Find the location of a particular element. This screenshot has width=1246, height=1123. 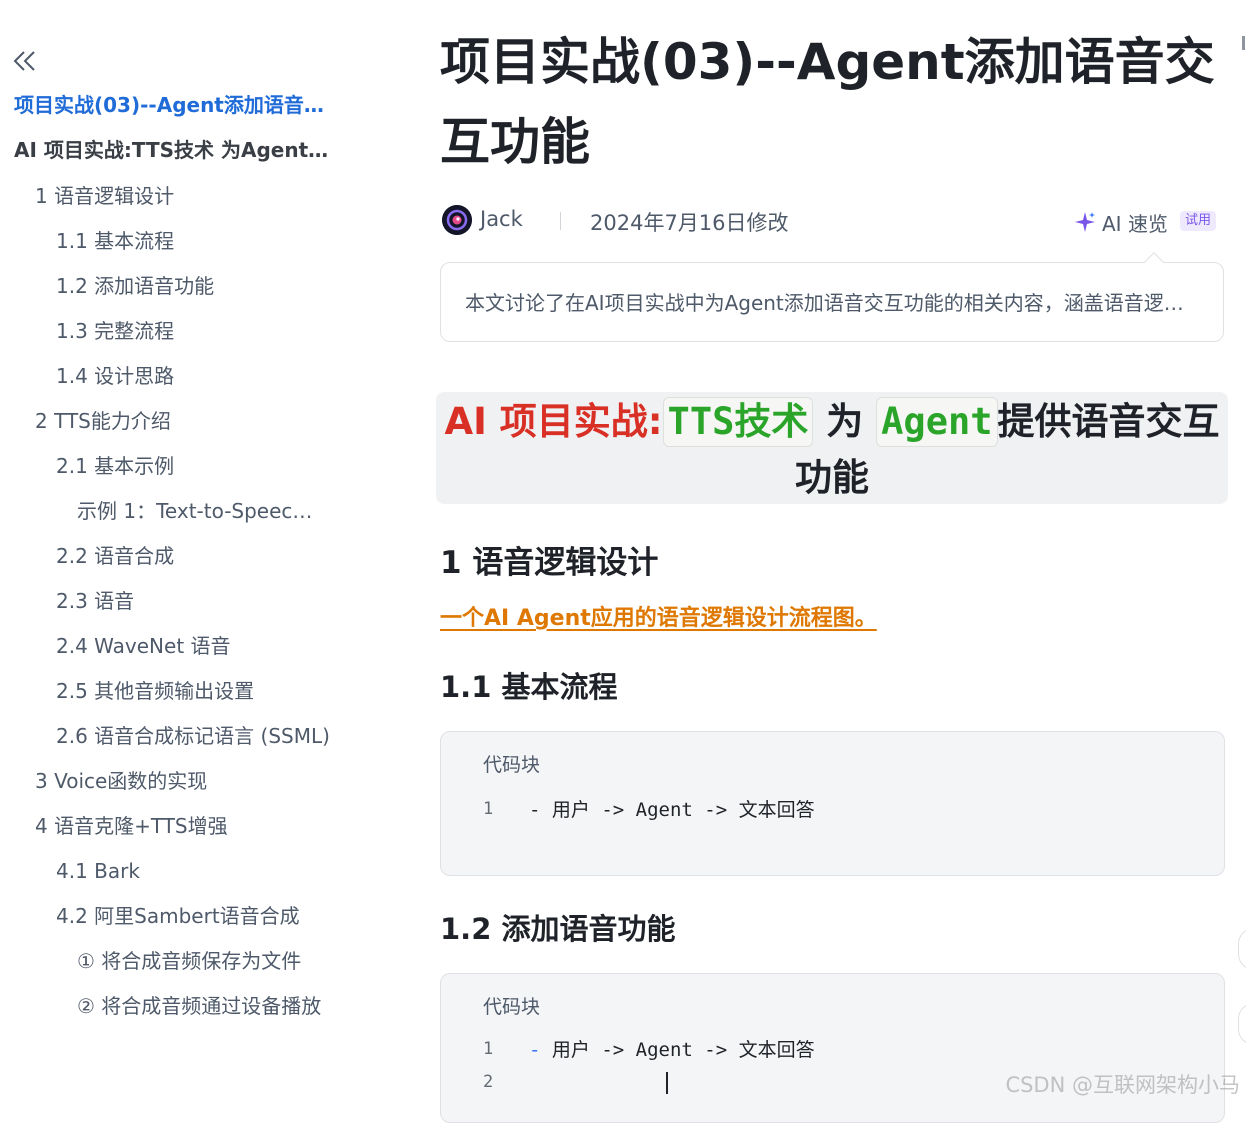

toc-item-2-5: 2.5 其他音频输出设置 is located at coordinates (195, 691).